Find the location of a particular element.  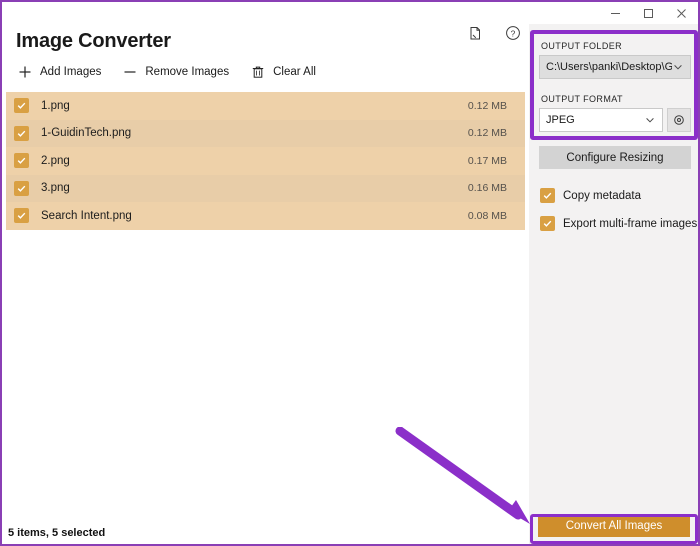

command-bar: Add Images Remove Images Clear All is located at coordinates (172, 72).